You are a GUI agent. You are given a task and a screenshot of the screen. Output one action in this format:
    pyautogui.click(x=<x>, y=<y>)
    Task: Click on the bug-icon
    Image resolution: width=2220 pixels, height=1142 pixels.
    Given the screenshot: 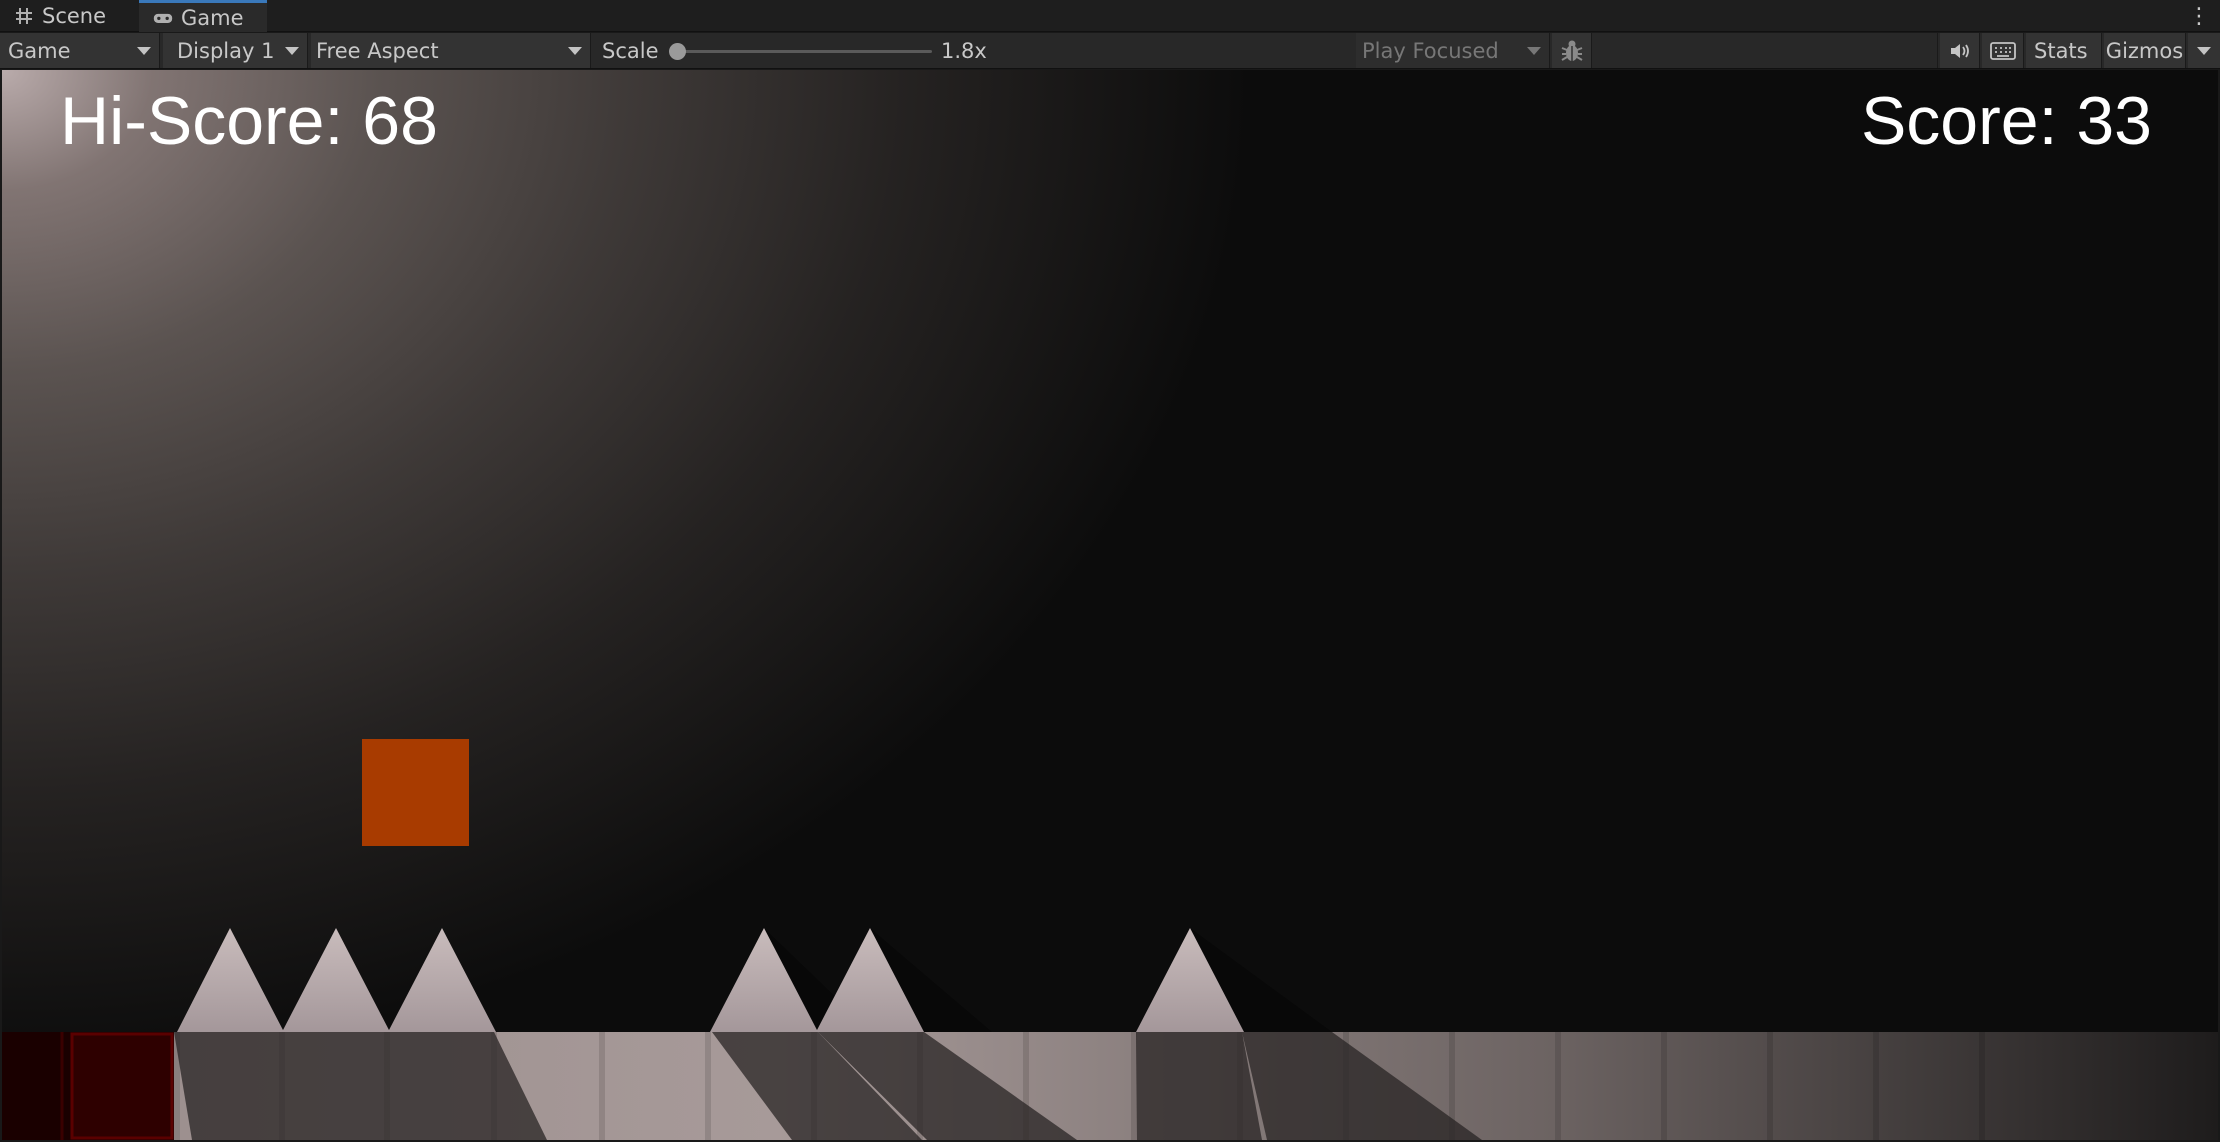 What is the action you would take?
    pyautogui.click(x=1571, y=50)
    